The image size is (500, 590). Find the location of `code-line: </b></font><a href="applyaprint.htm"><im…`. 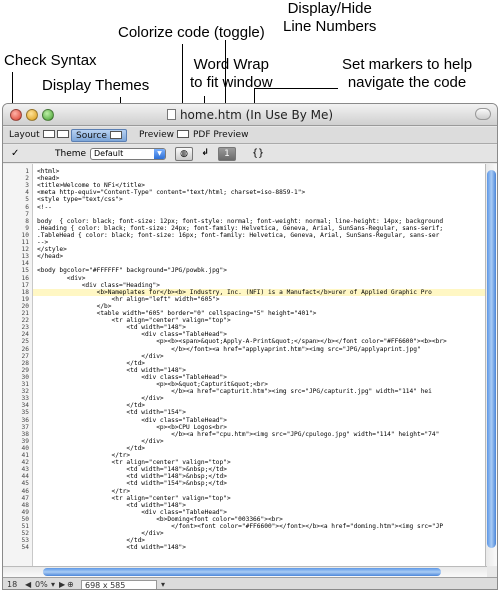

code-line: </b></font><a href="applyaprint.htm"><im… is located at coordinates (229, 349).